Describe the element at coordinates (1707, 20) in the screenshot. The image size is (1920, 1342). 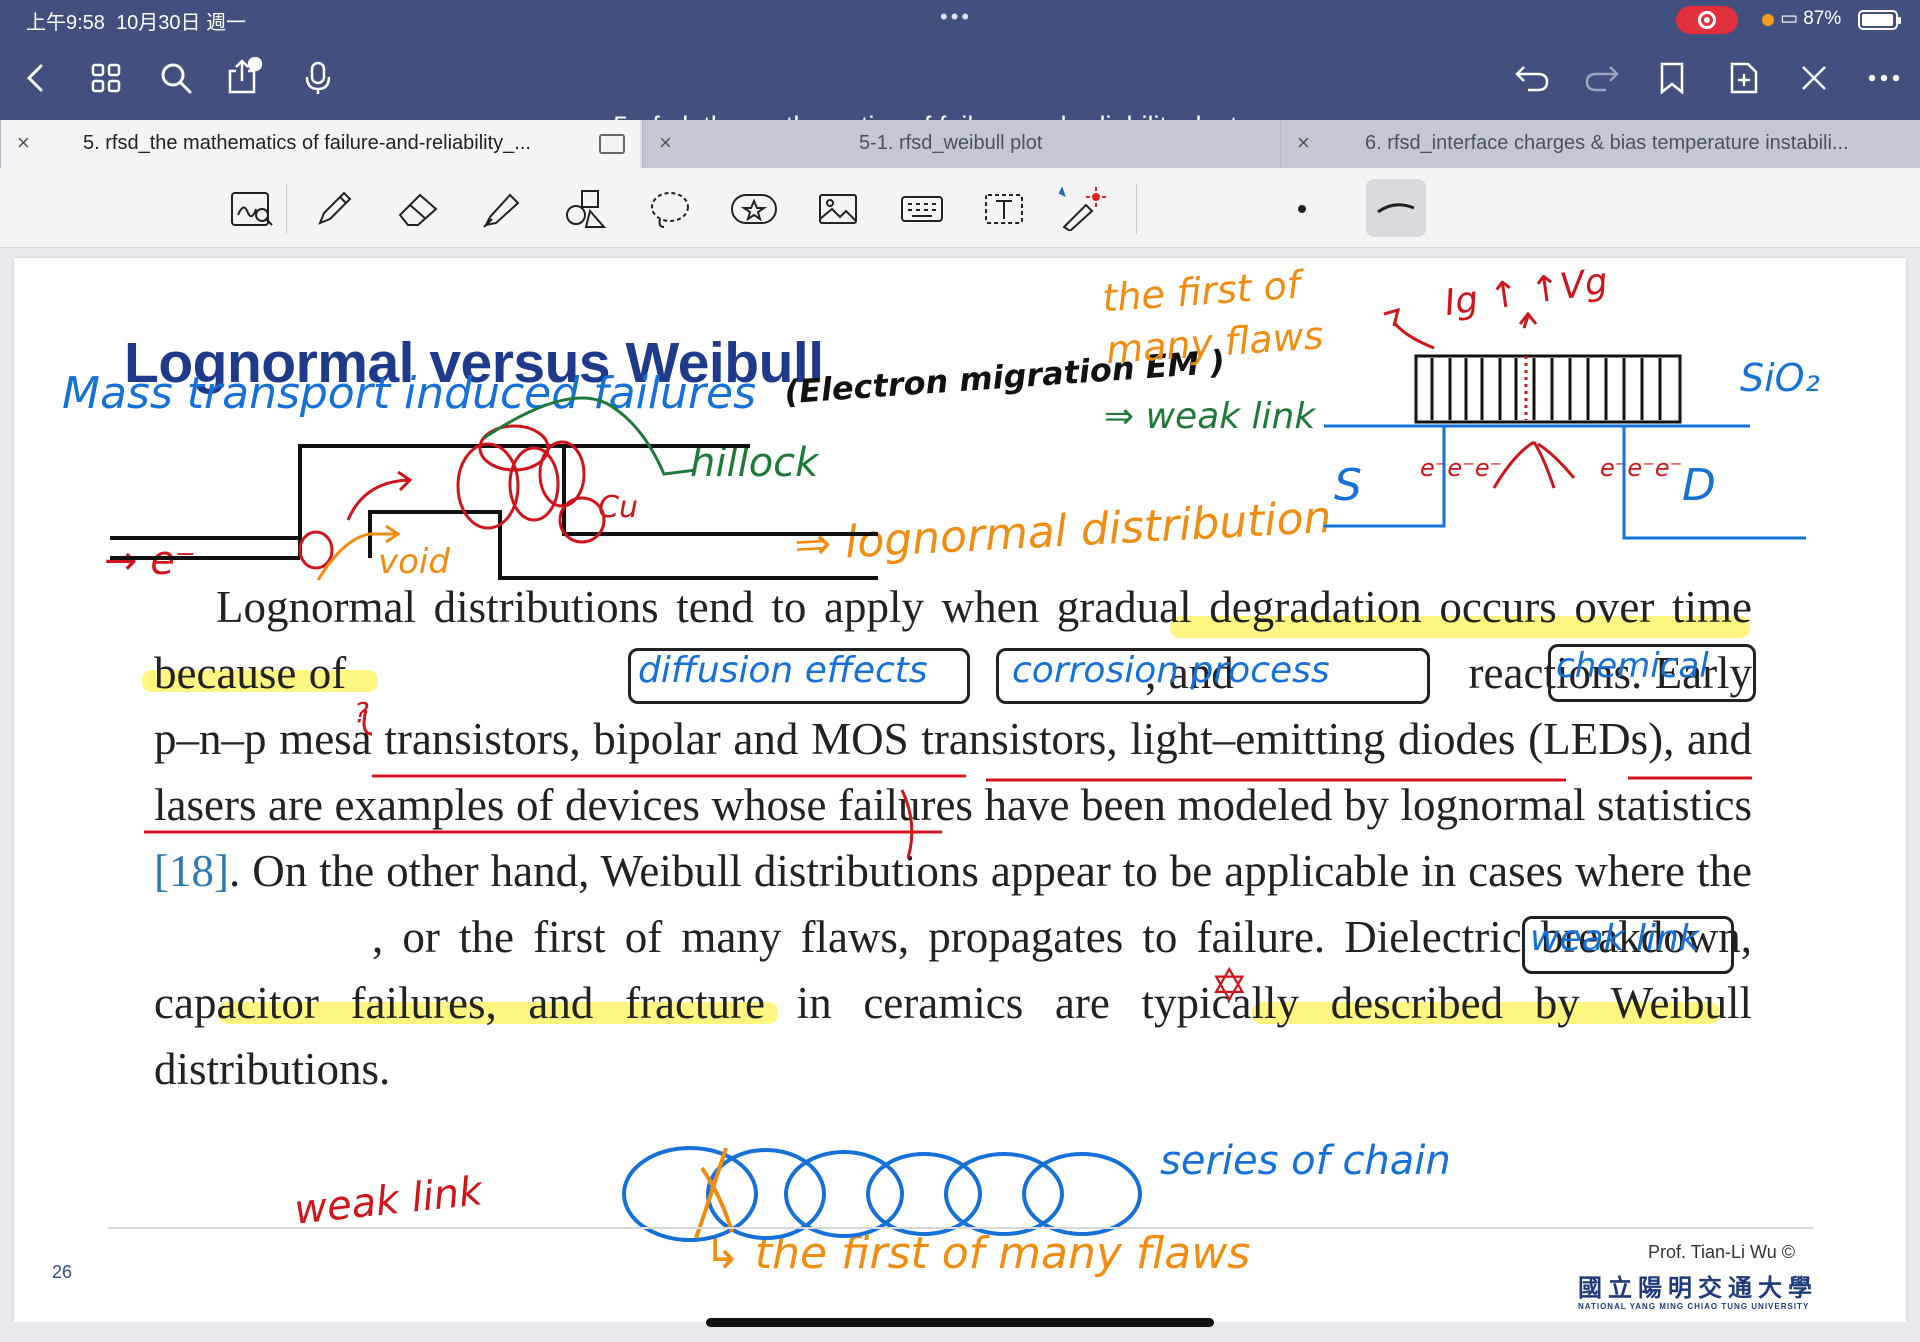
I see `screen-record-icon` at that location.